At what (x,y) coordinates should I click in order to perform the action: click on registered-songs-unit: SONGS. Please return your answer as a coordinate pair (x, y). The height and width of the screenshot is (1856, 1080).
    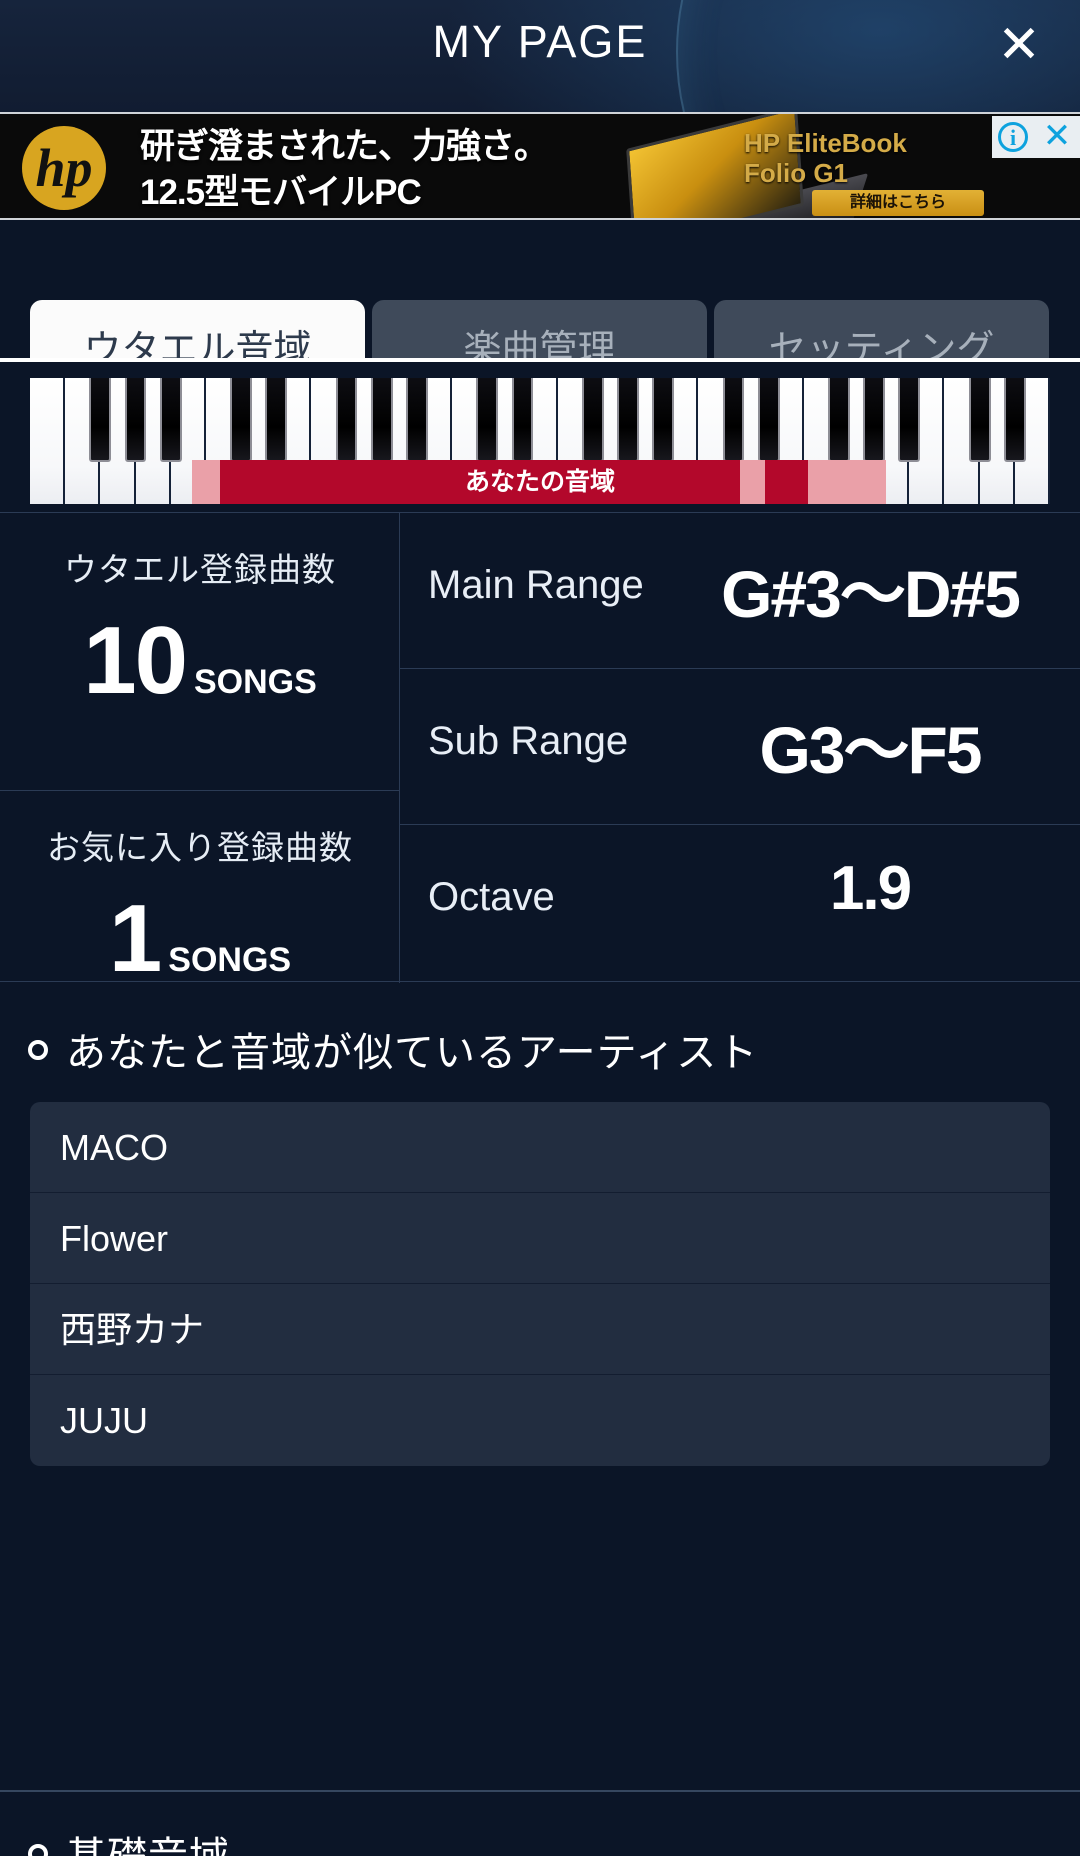
    Looking at the image, I should click on (255, 682).